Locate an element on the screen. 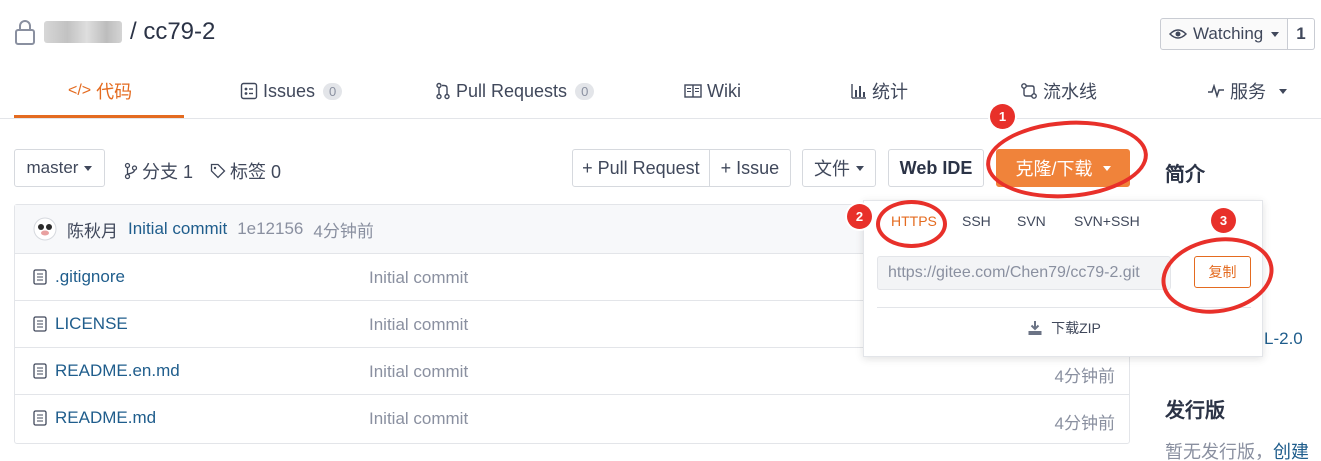 This screenshot has height=461, width=1321. lock-icon is located at coordinates (25, 32).